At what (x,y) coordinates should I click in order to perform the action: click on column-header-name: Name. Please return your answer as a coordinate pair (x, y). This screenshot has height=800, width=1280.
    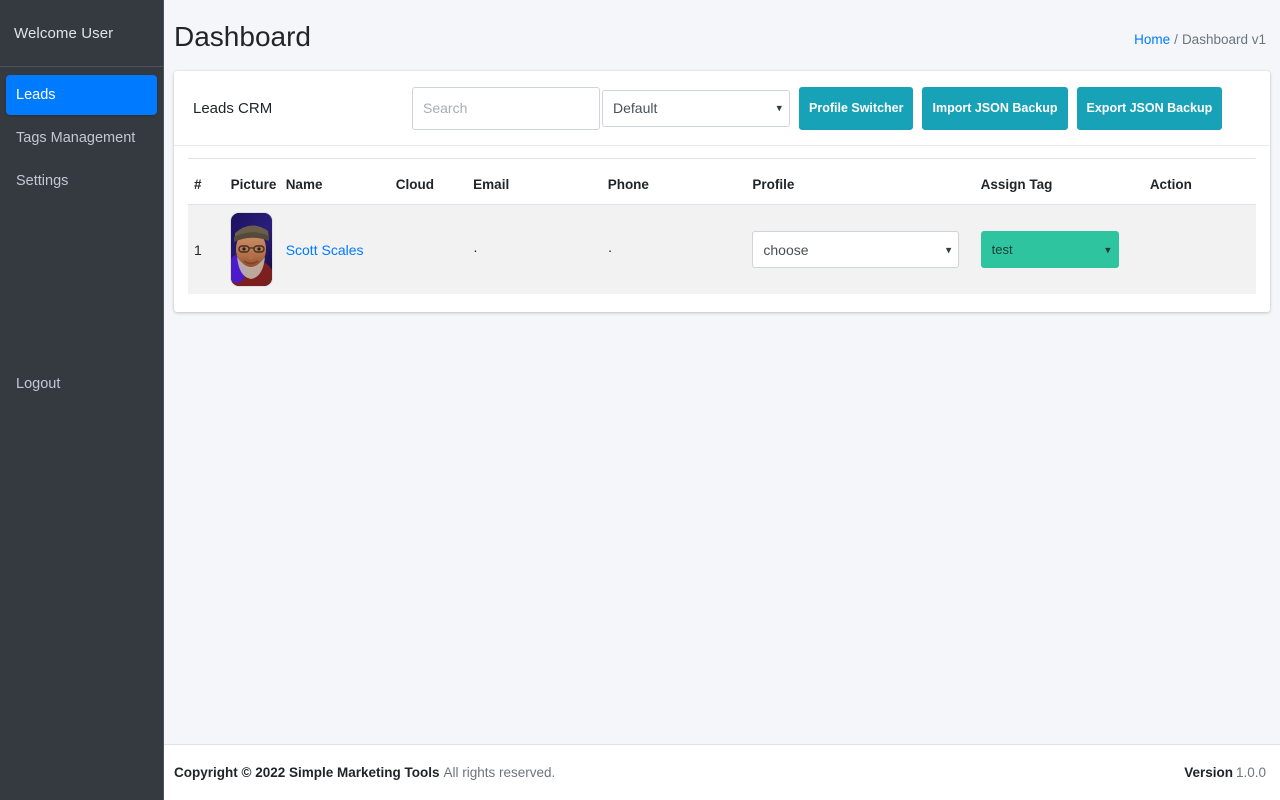
    Looking at the image, I should click on (334, 181).